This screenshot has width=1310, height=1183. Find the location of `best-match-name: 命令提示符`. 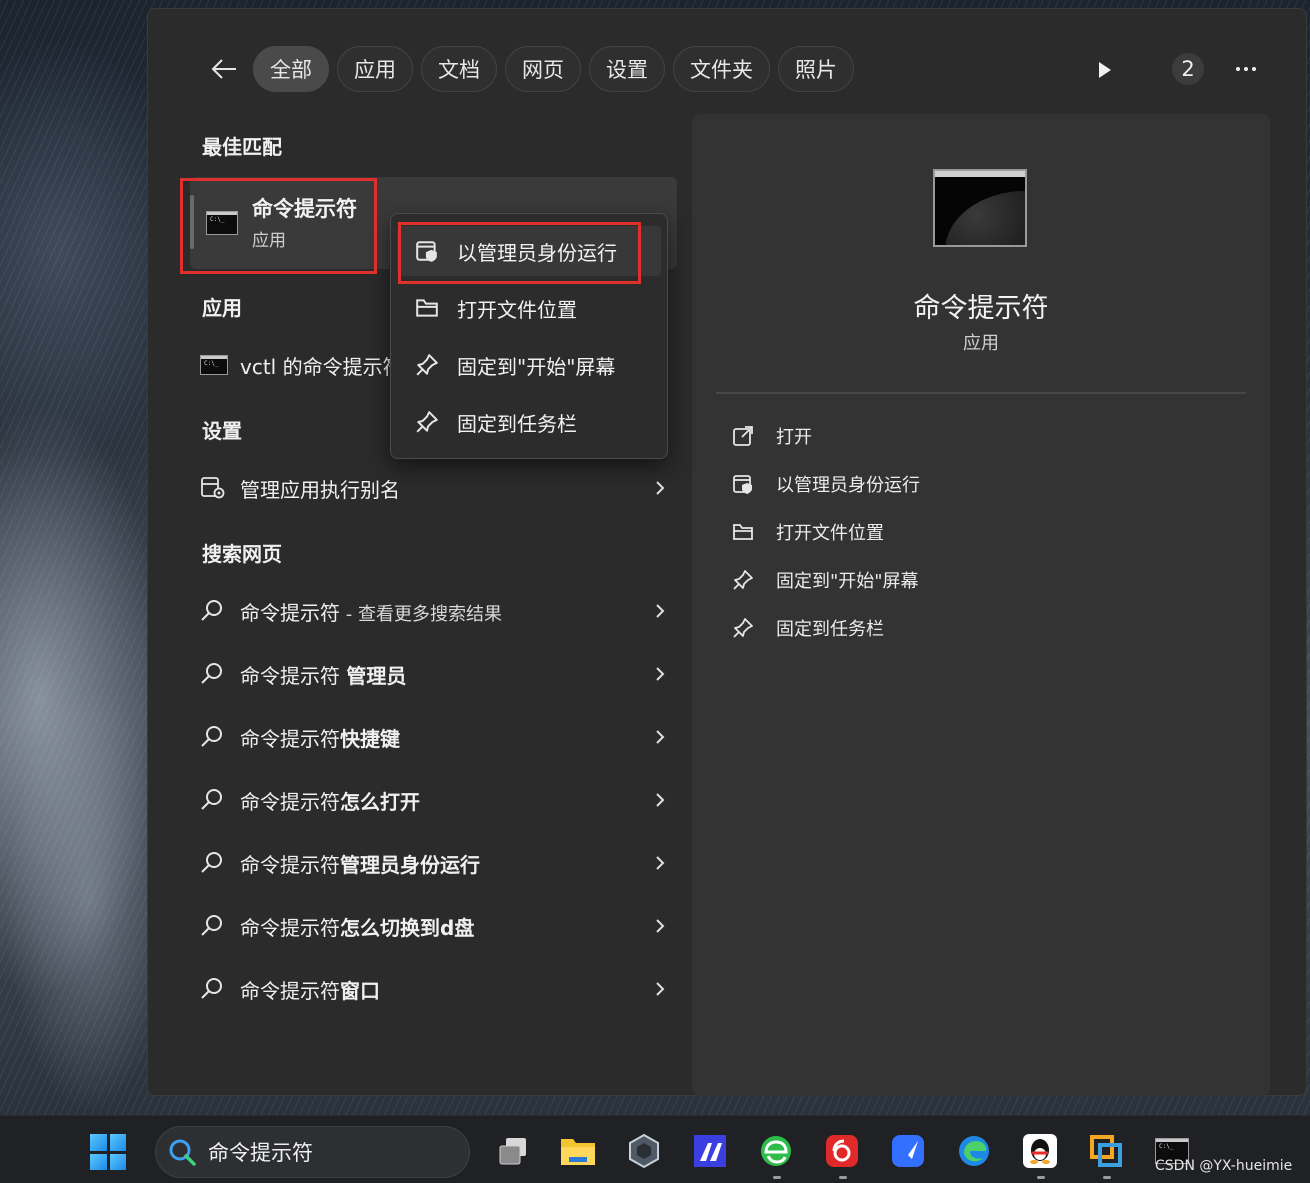

best-match-name: 命令提示符 is located at coordinates (304, 209).